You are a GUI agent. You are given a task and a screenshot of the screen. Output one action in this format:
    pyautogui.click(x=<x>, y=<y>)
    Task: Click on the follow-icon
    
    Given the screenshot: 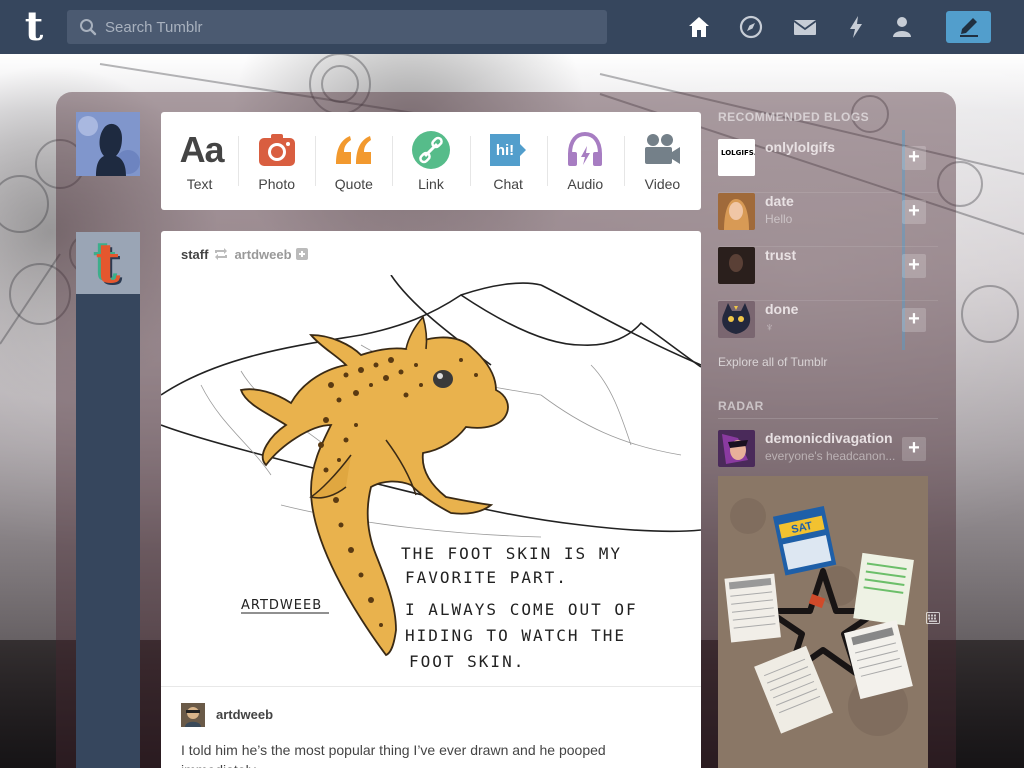 What is the action you would take?
    pyautogui.click(x=301, y=254)
    